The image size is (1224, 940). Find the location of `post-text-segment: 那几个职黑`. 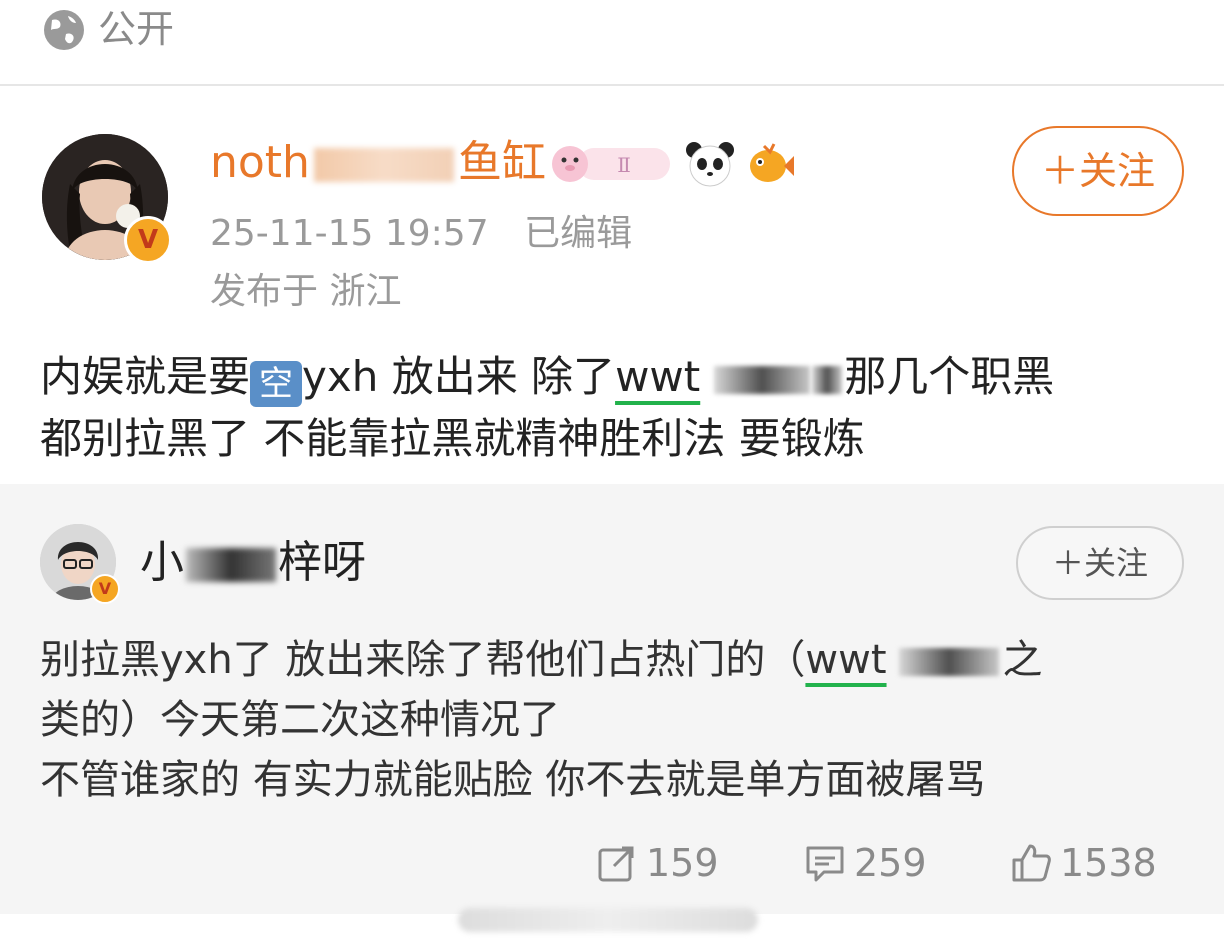

post-text-segment: 那几个职黑 is located at coordinates (949, 376).